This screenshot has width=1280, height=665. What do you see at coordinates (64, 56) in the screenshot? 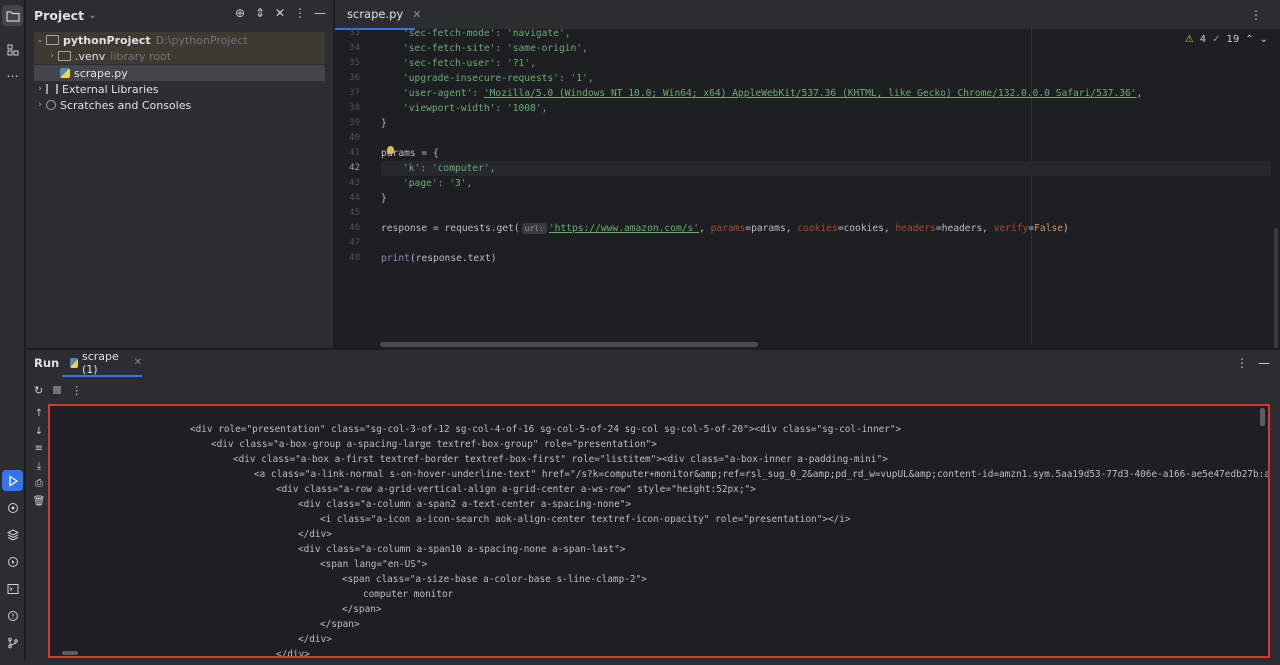
I see `folder-icon` at bounding box center [64, 56].